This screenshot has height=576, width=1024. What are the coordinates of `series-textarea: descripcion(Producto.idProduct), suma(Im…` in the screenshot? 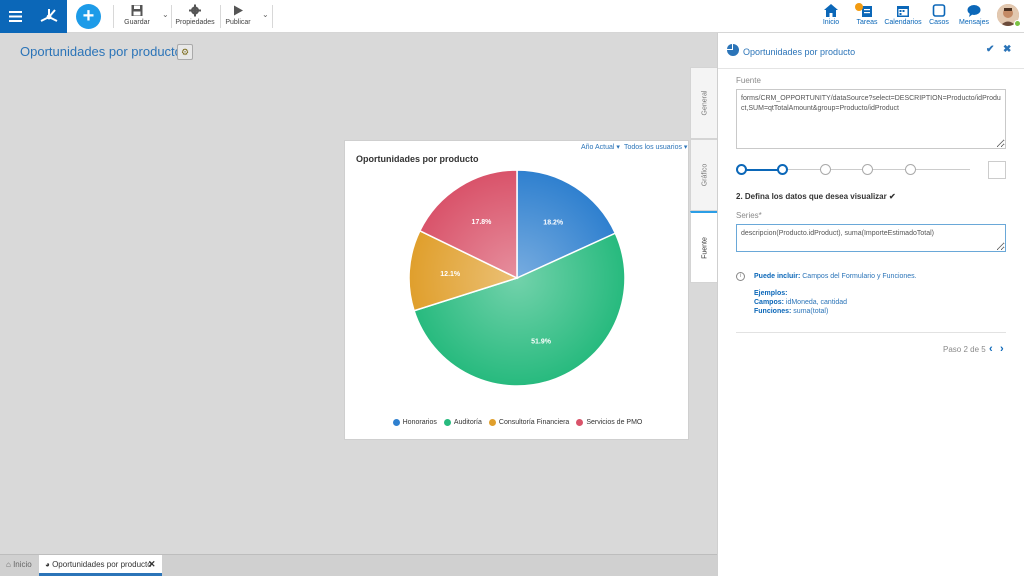 It's located at (871, 238).